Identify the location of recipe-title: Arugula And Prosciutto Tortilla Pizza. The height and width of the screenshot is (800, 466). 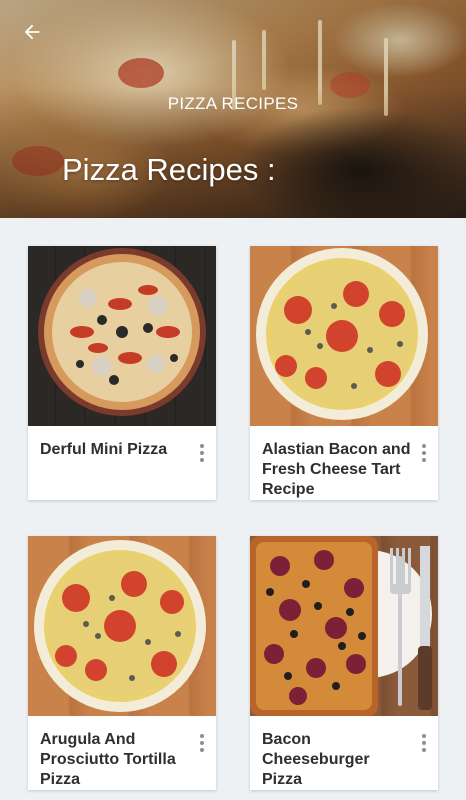
(108, 759).